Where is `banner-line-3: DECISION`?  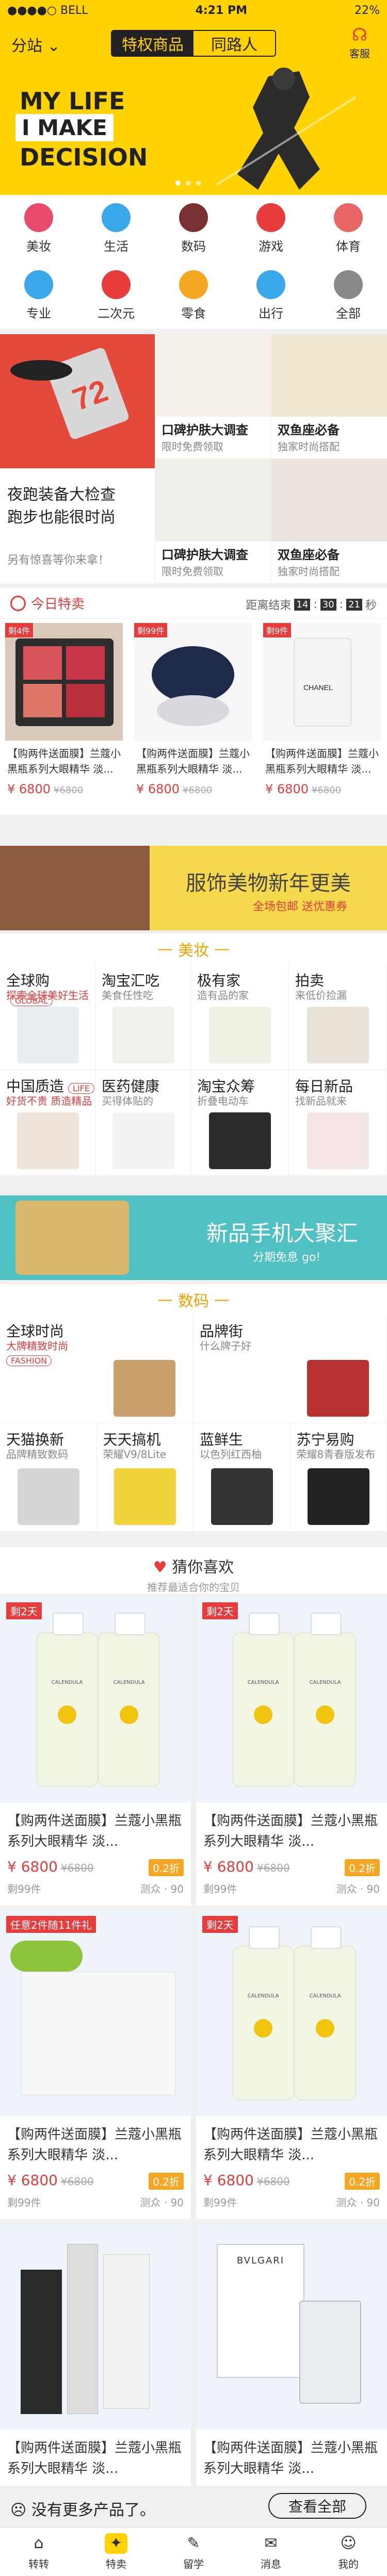 banner-line-3: DECISION is located at coordinates (84, 157).